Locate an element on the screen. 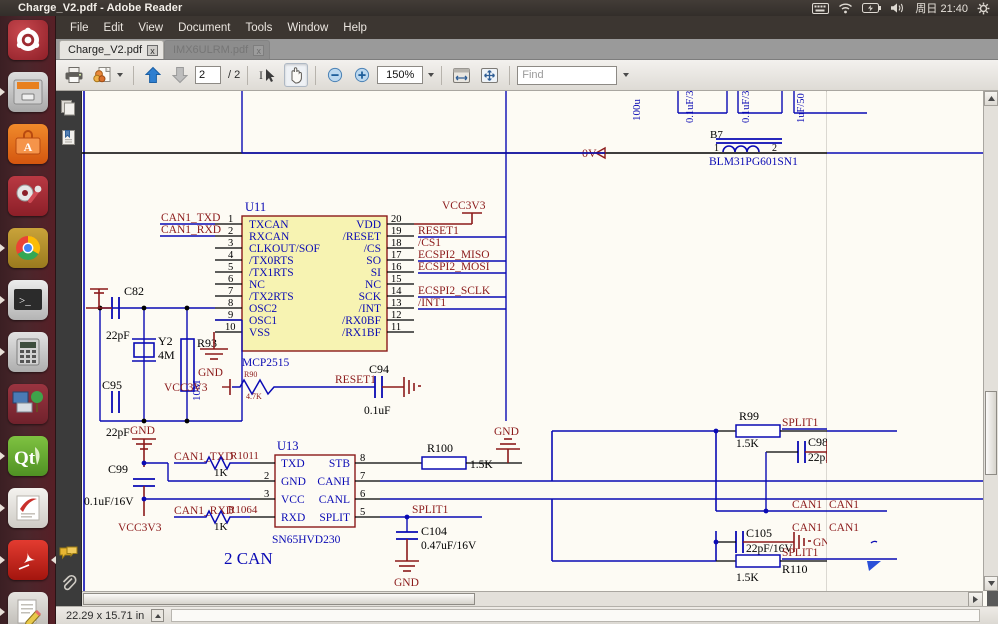 The height and width of the screenshot is (624, 998). print-button is located at coordinates (74, 75).